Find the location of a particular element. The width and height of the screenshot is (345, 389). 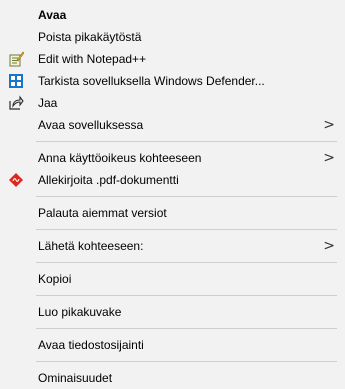

menu-item-properties: Ominaisuudet is located at coordinates (172, 378).